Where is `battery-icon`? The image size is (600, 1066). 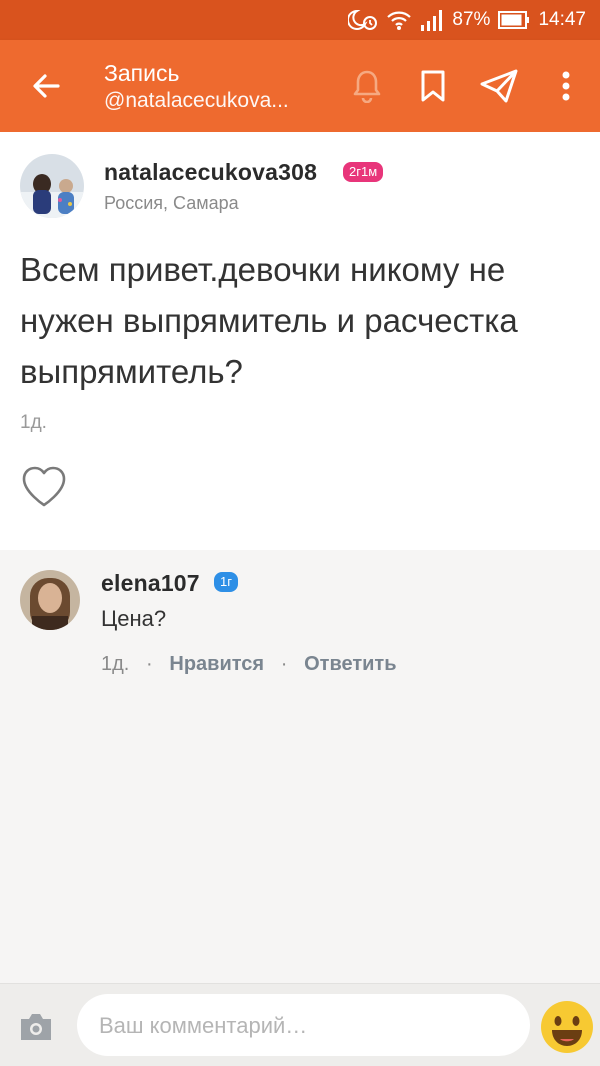 battery-icon is located at coordinates (514, 20).